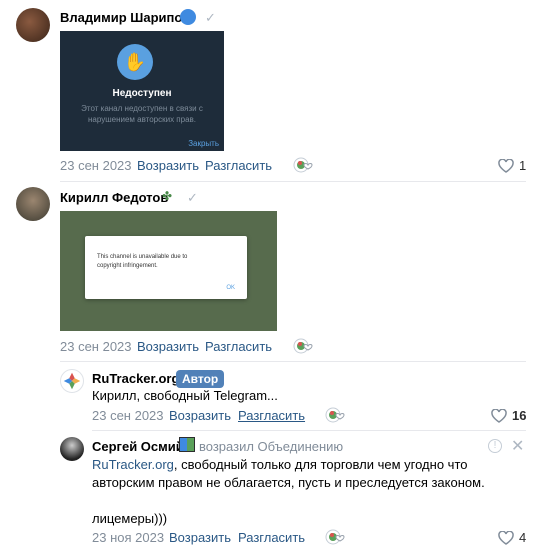 The image size is (542, 554). I want to click on flag-icon, so click(187, 444).